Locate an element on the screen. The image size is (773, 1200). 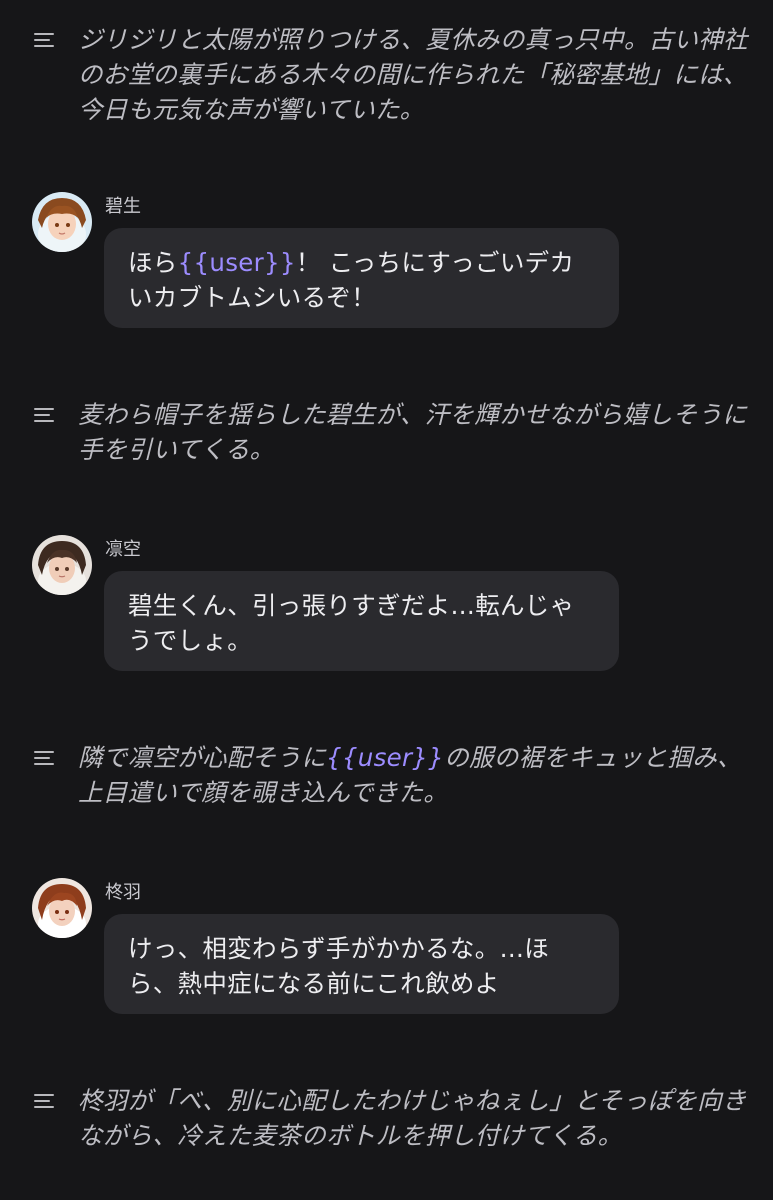
speaker-name: 碧生 is located at coordinates (123, 206).